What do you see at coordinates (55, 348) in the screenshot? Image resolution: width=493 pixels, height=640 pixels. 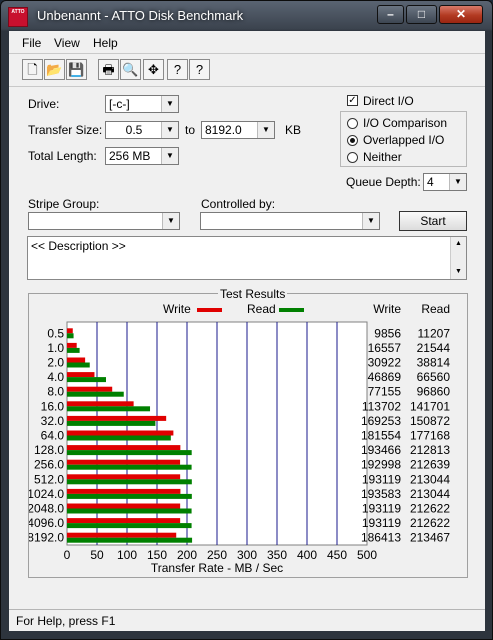 I see `y-tick-label: 1.0` at bounding box center [55, 348].